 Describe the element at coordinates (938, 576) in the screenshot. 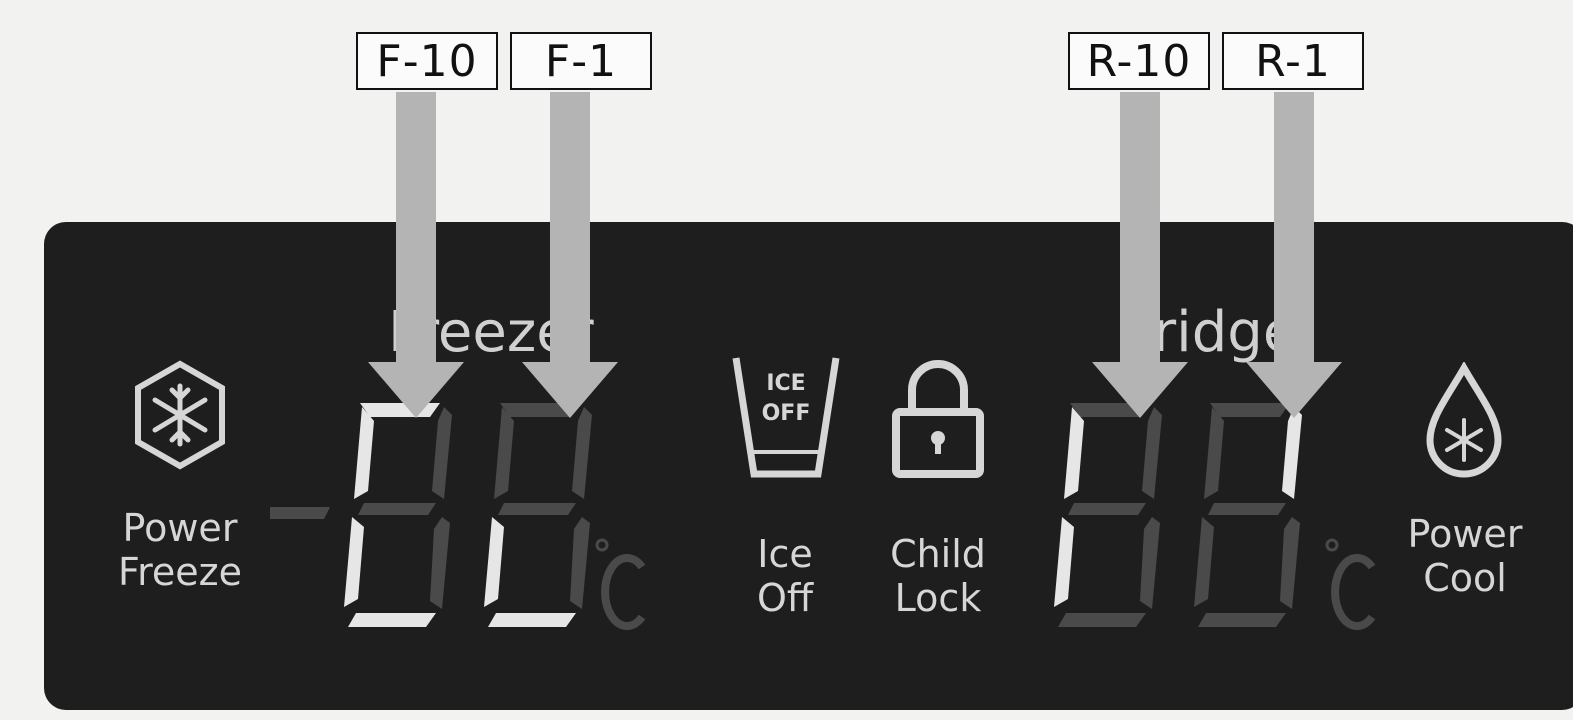

I see `child-lock-label: Child Lock` at that location.